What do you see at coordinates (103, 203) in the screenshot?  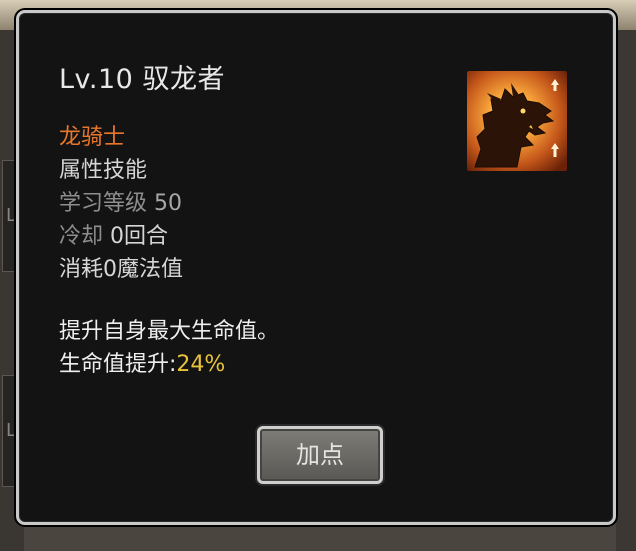 I see `learn-level-label: 学习等级` at bounding box center [103, 203].